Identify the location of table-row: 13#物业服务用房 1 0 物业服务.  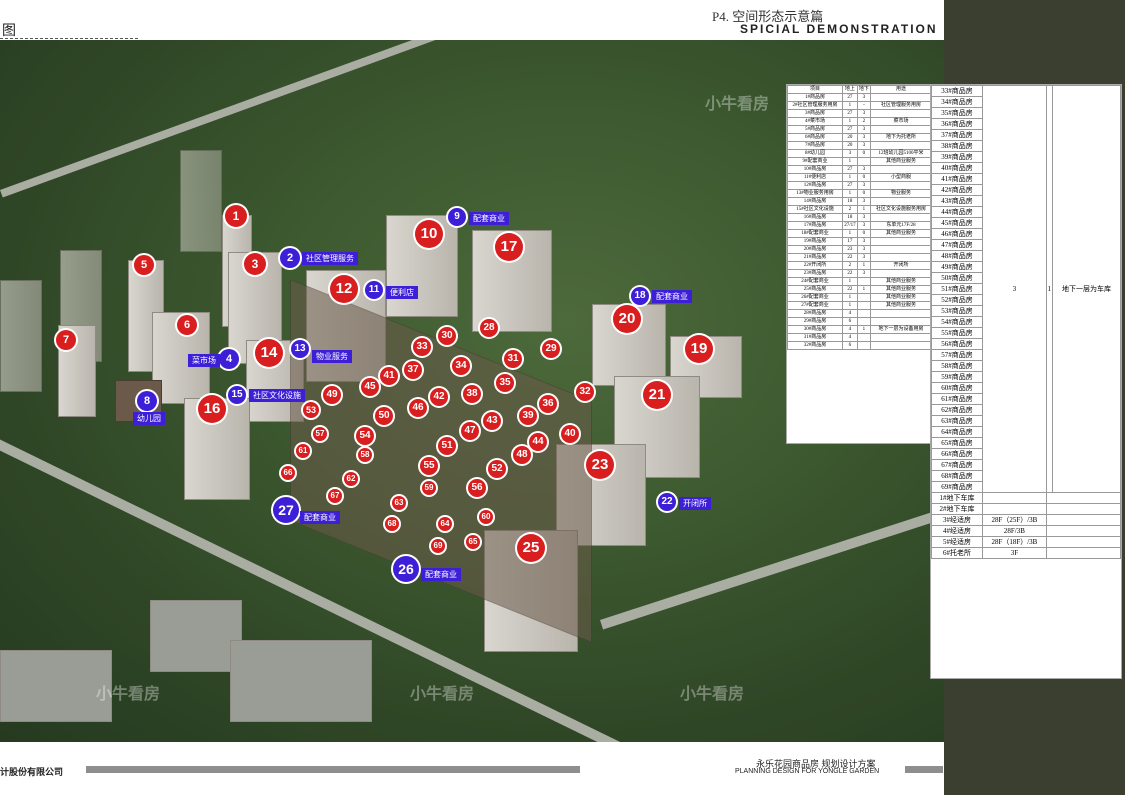
(859, 193).